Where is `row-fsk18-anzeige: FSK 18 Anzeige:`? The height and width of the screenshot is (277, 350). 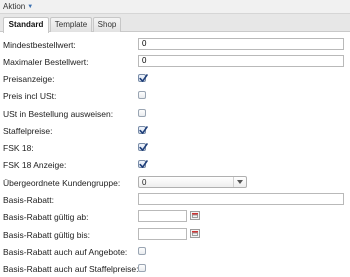
row-fsk18-anzeige: FSK 18 Anzeige: is located at coordinates (175, 164).